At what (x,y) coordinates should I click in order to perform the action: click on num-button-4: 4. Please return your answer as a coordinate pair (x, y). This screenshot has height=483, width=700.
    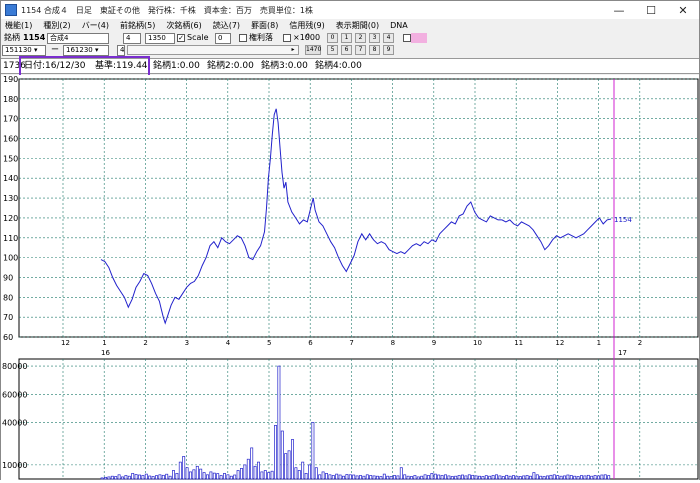
    Looking at the image, I should click on (388, 38).